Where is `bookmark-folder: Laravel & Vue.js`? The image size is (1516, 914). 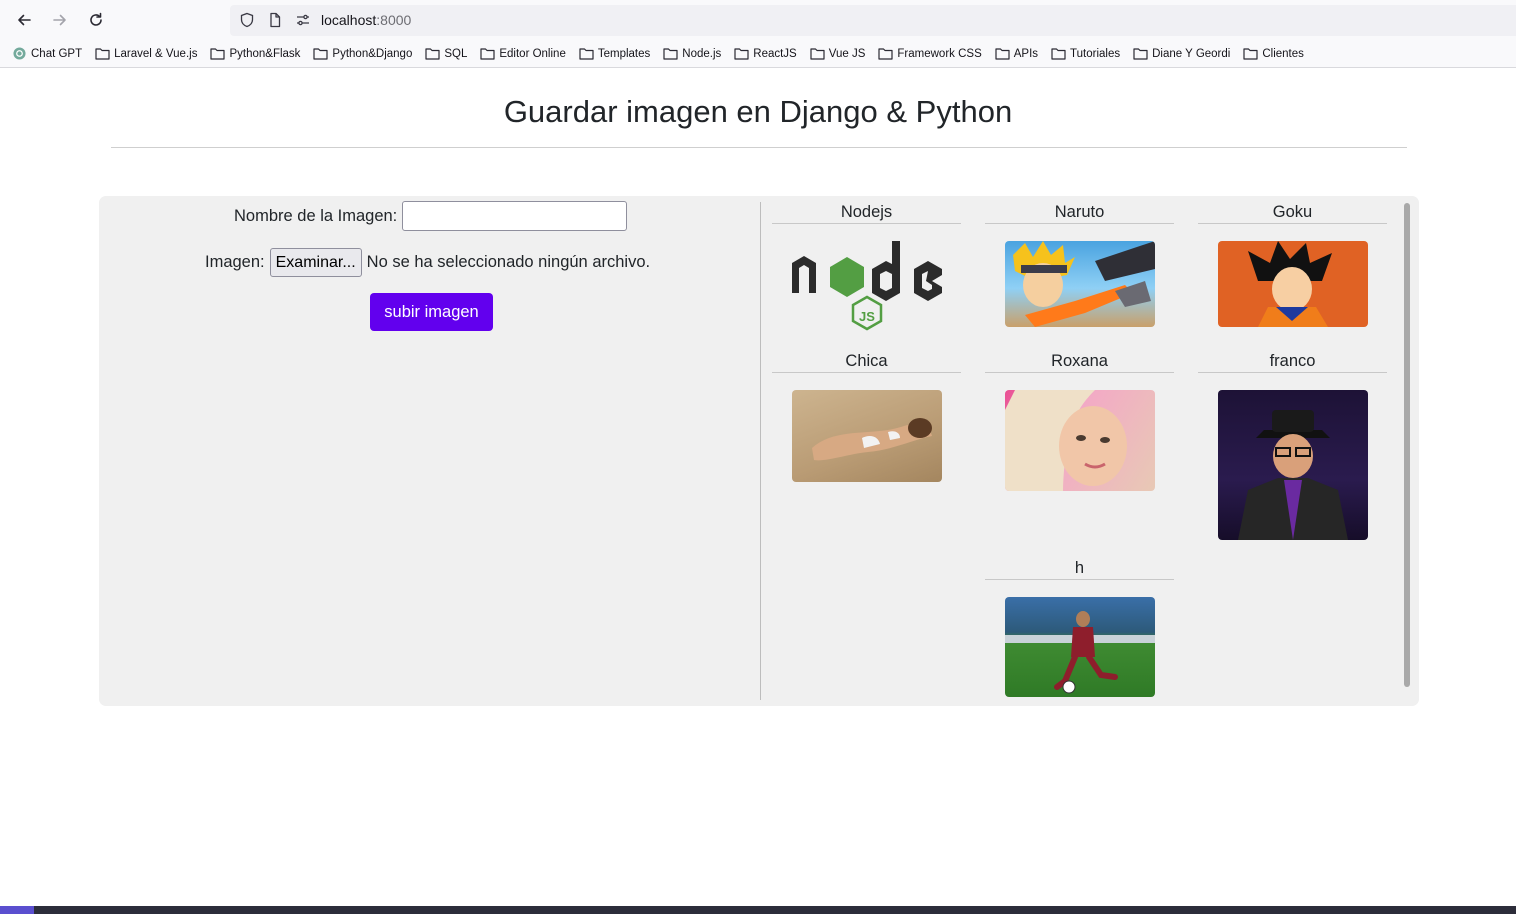 bookmark-folder: Laravel & Vue.js is located at coordinates (146, 53).